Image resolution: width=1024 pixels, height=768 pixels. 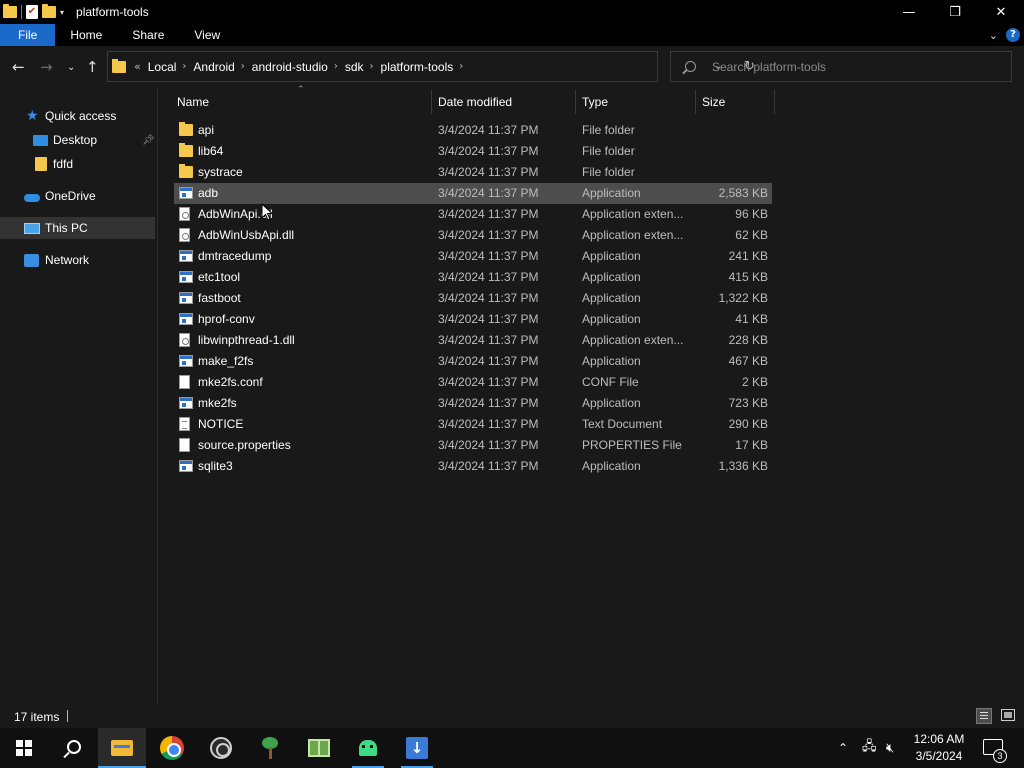 What do you see at coordinates (28, 35) in the screenshot?
I see `tab-file: File` at bounding box center [28, 35].